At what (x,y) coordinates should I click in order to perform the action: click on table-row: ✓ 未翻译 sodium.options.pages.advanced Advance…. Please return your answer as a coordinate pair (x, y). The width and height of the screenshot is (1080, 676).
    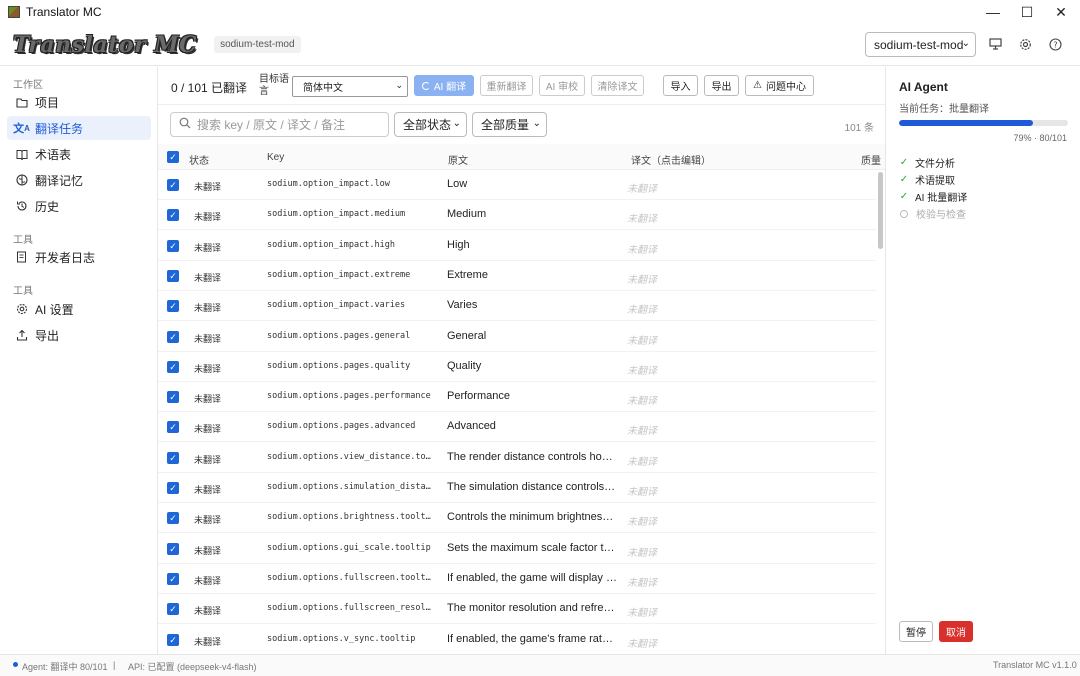
    Looking at the image, I should click on (517, 427).